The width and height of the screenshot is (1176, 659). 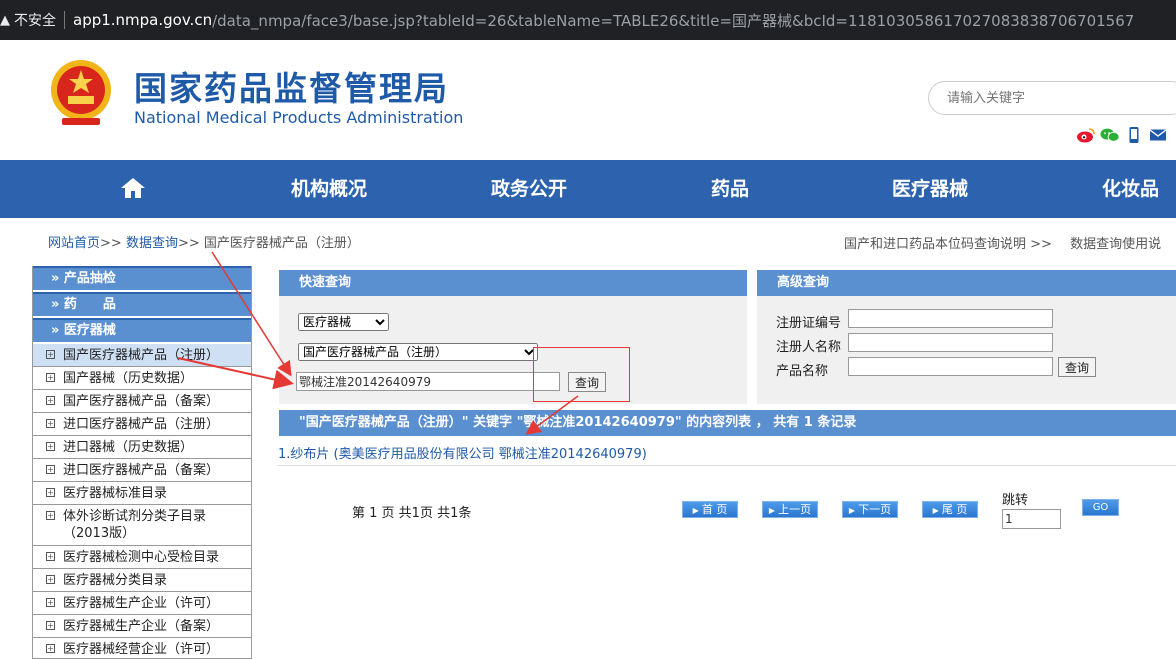 What do you see at coordinates (142, 330) in the screenshot?
I see `sidebar-head-medical-devices: » 医疗器械` at bounding box center [142, 330].